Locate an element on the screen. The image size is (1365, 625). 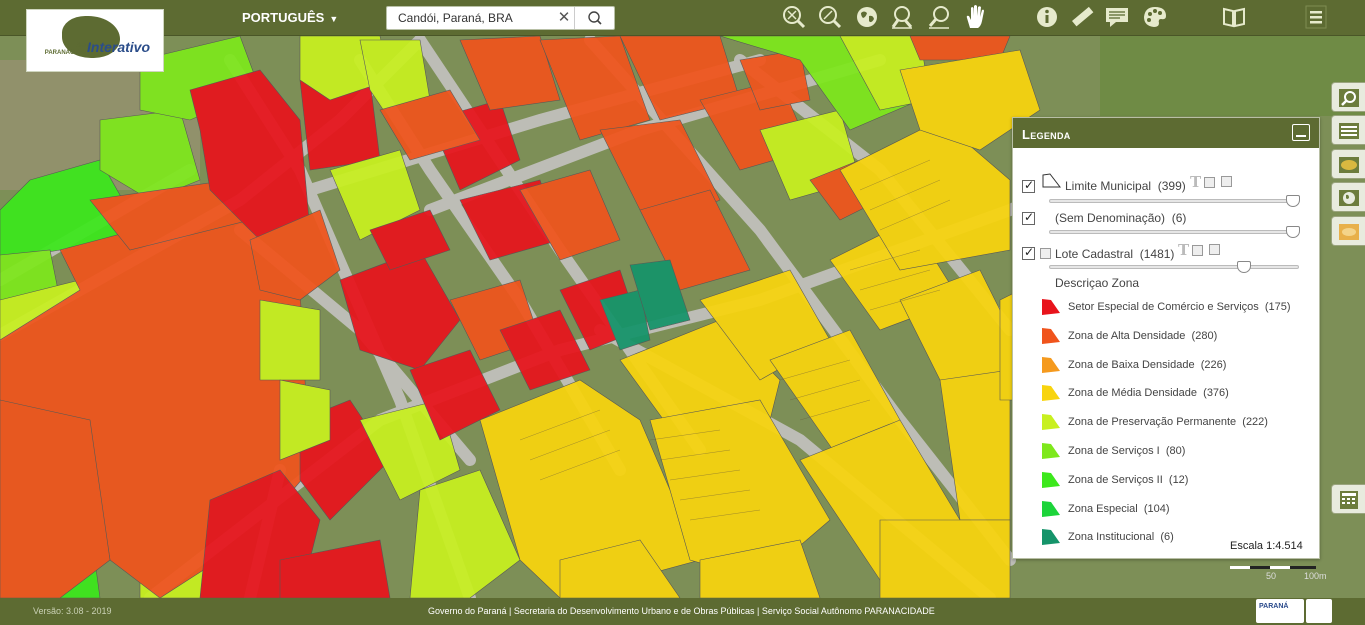
menu-icon is located at coordinates (1316, 17).